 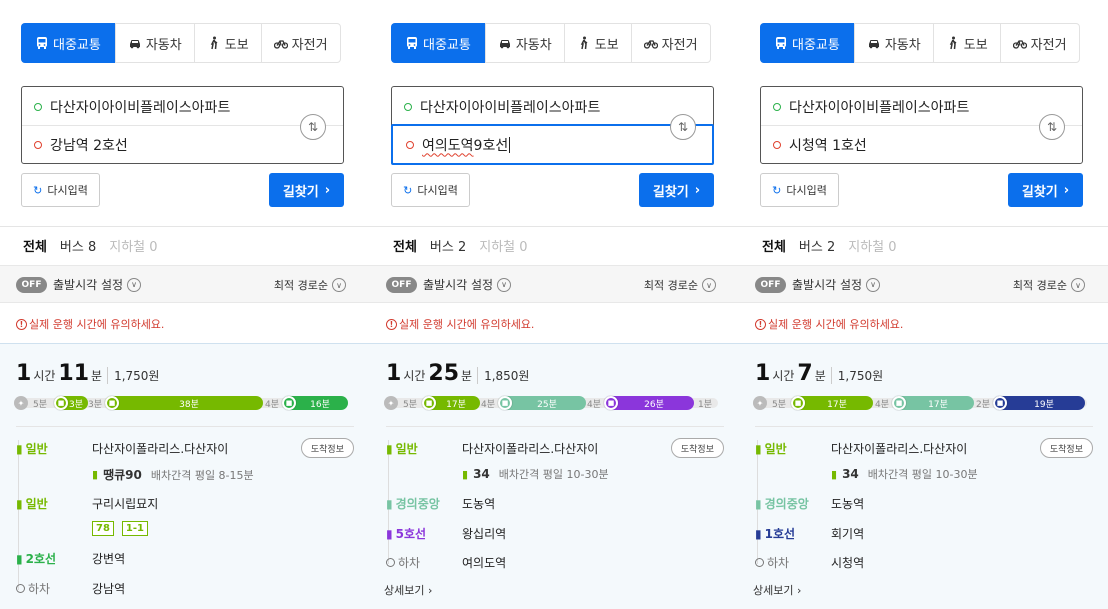 I want to click on departure-label: 출발시각 설정, so click(x=827, y=285).